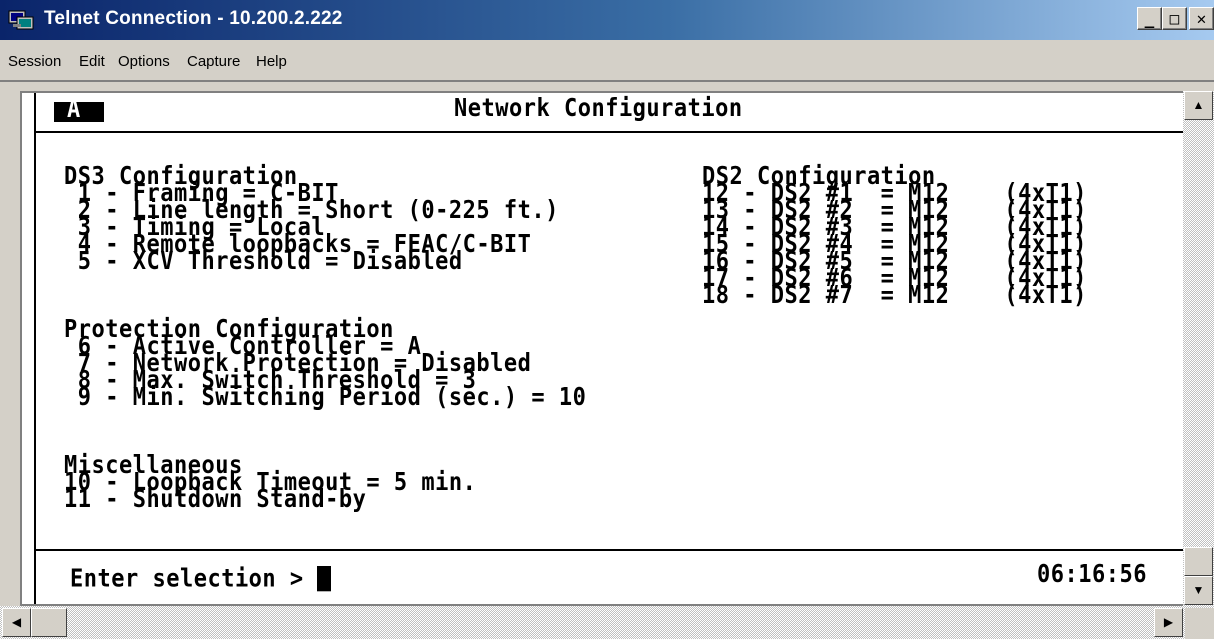 The image size is (1214, 639). I want to click on ds2-item: 18 - DS2 #7 = M12 (4xT1), so click(894, 295).